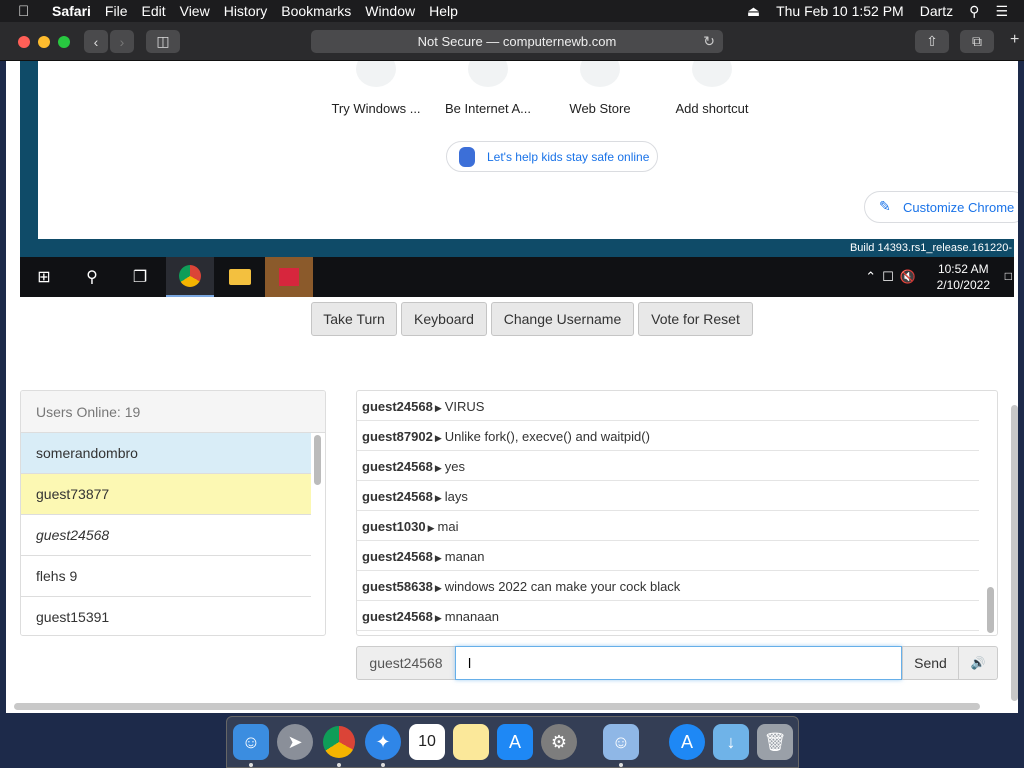 The height and width of the screenshot is (768, 1024). Describe the element at coordinates (464, 556) in the screenshot. I see `chat-message-text: manan` at that location.